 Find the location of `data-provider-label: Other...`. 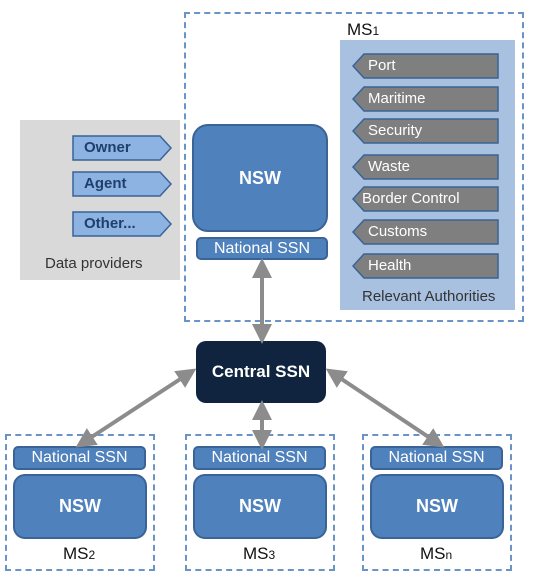

data-provider-label: Other... is located at coordinates (110, 223).